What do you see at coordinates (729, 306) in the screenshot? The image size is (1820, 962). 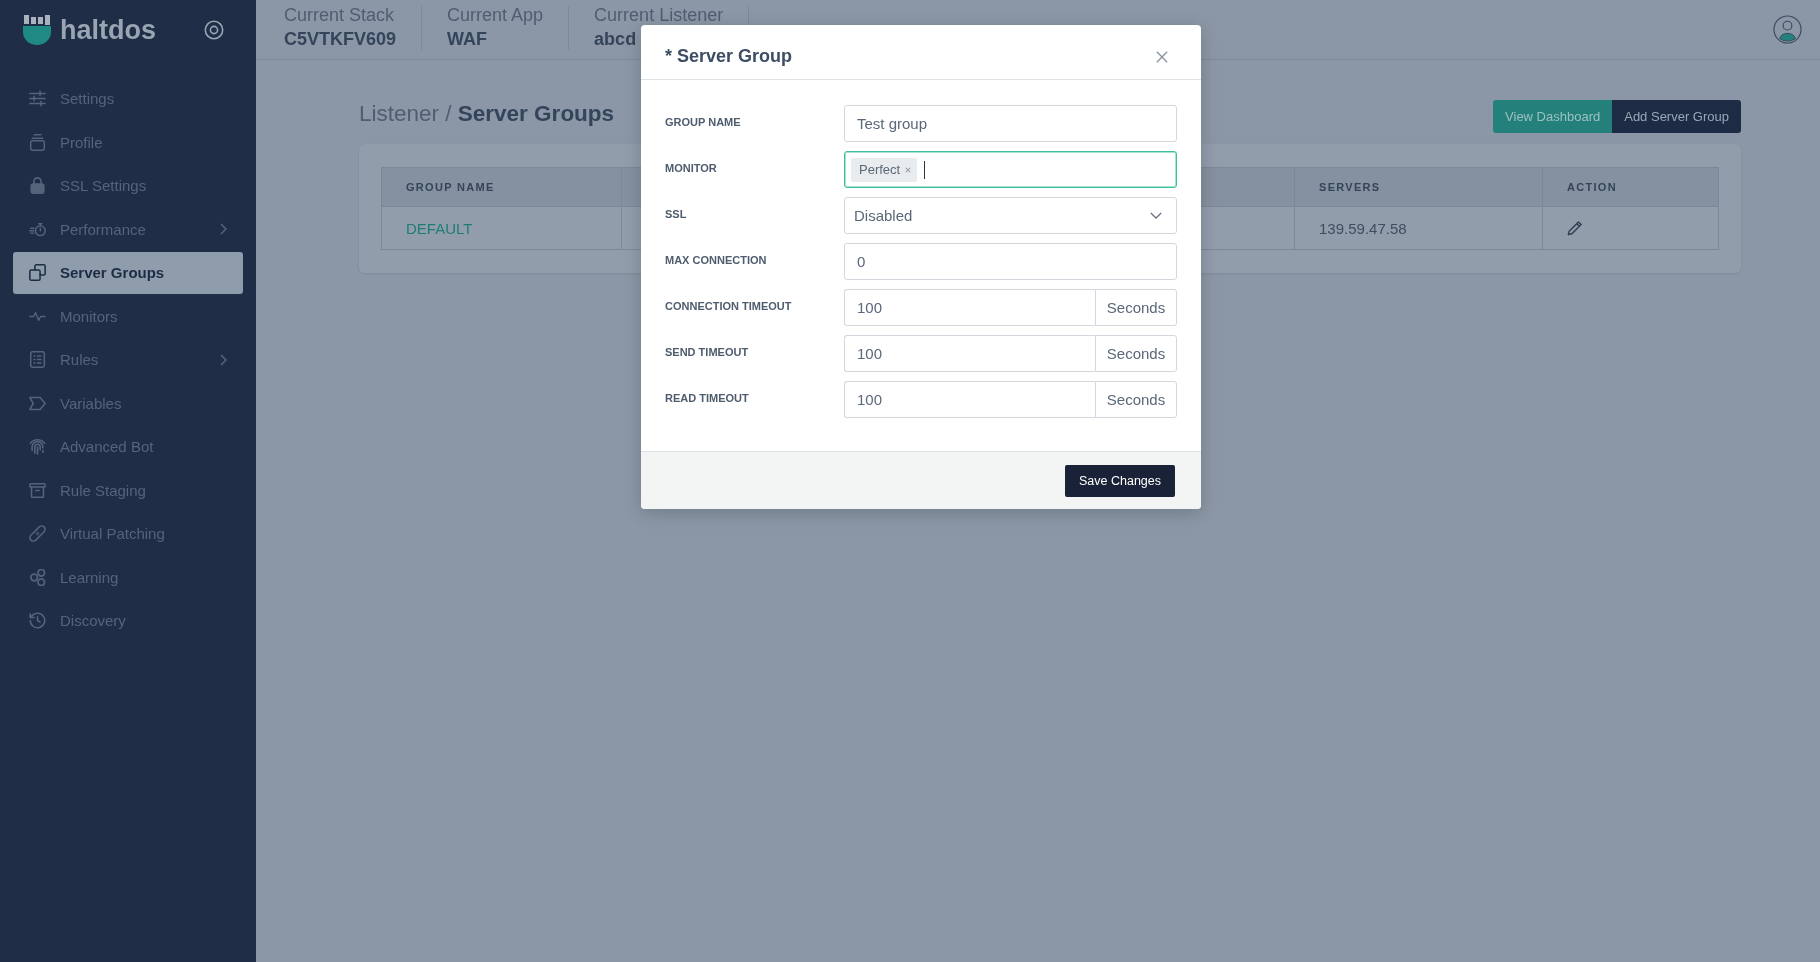 I see `field-label: CONNECTION TIMEOUT` at bounding box center [729, 306].